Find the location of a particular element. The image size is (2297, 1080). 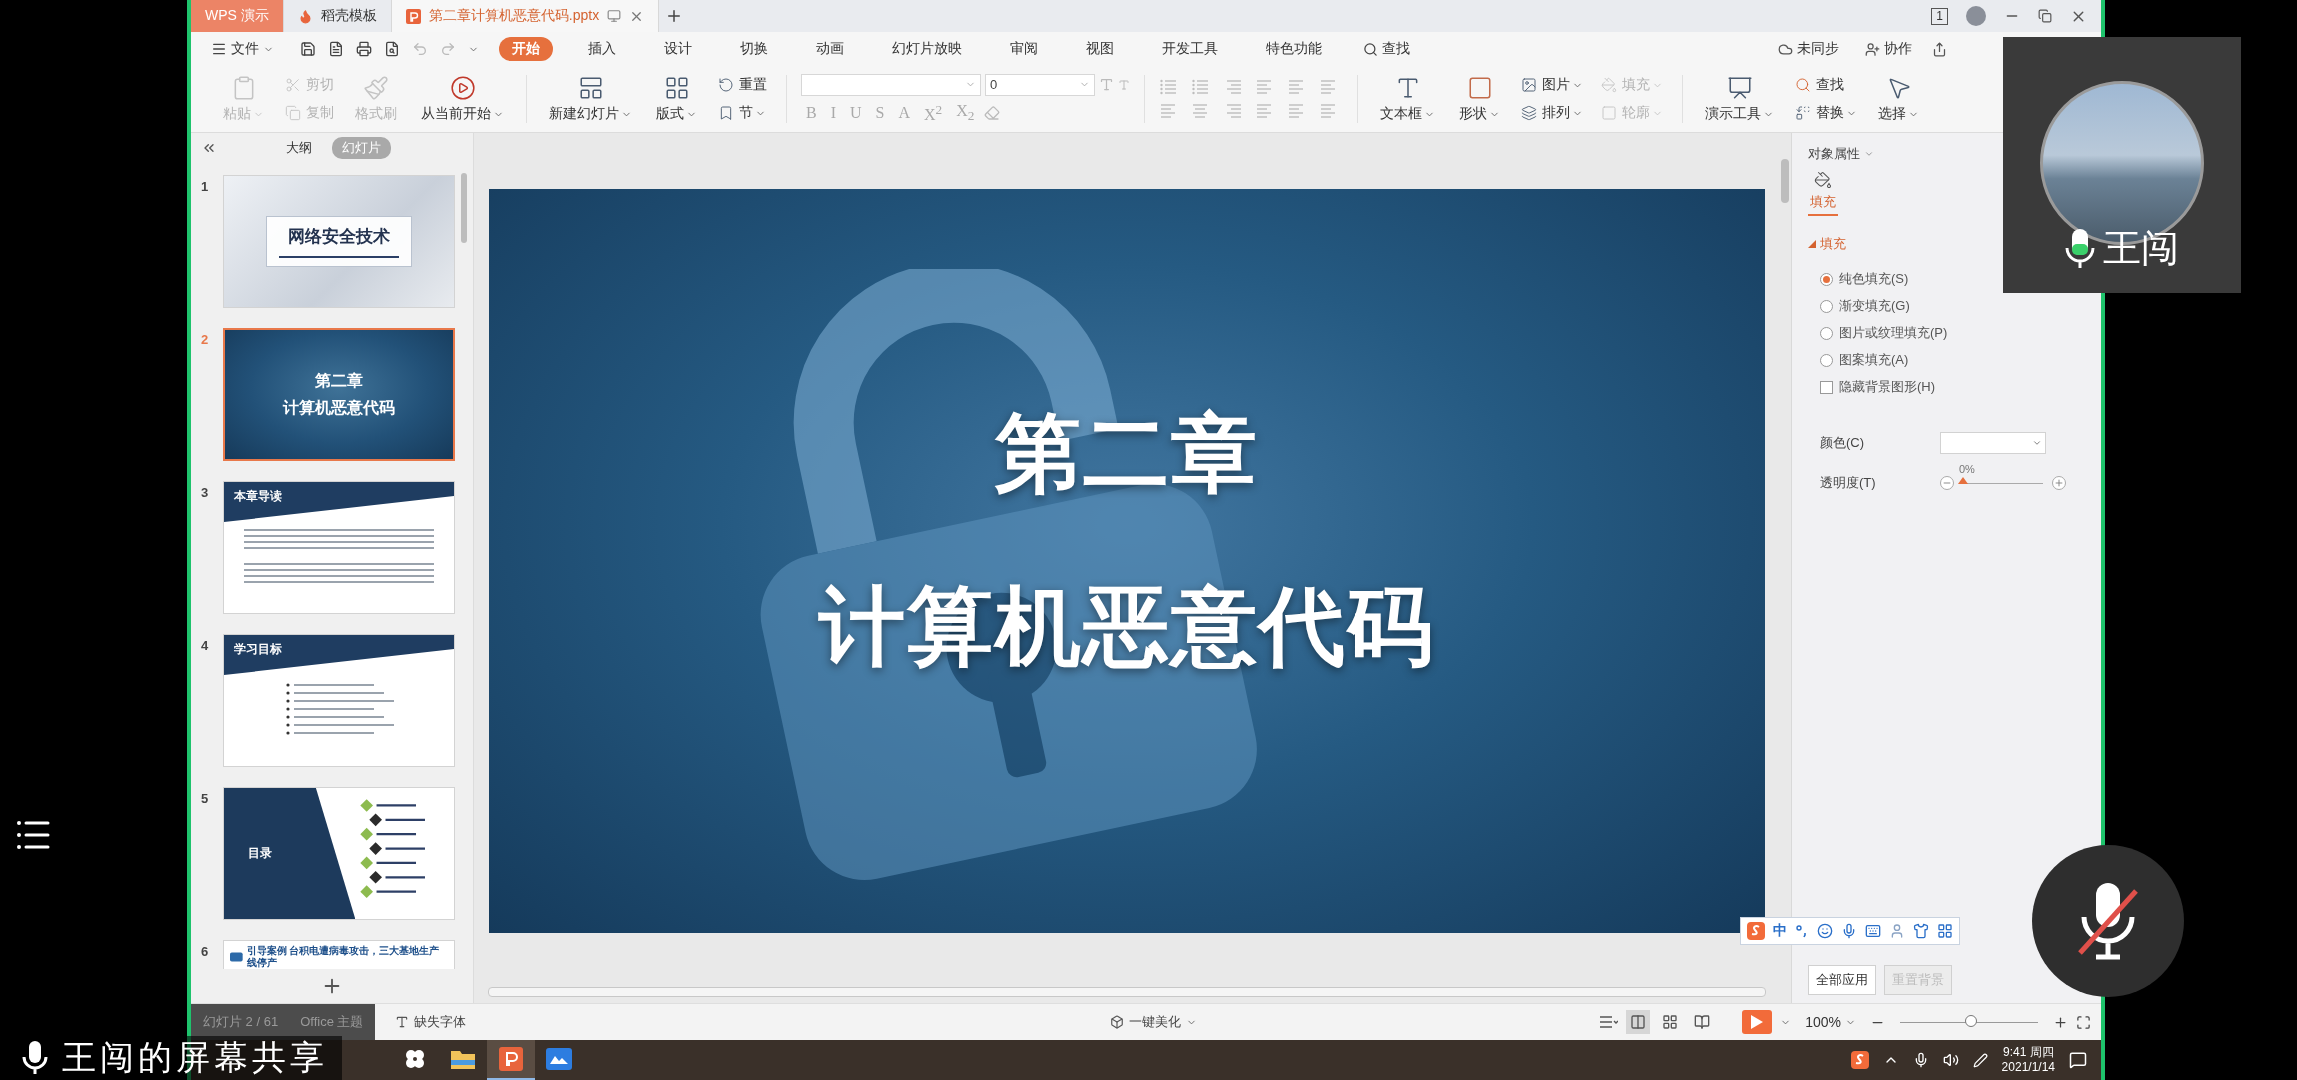

zoom-level: 100% is located at coordinates (1830, 1022).